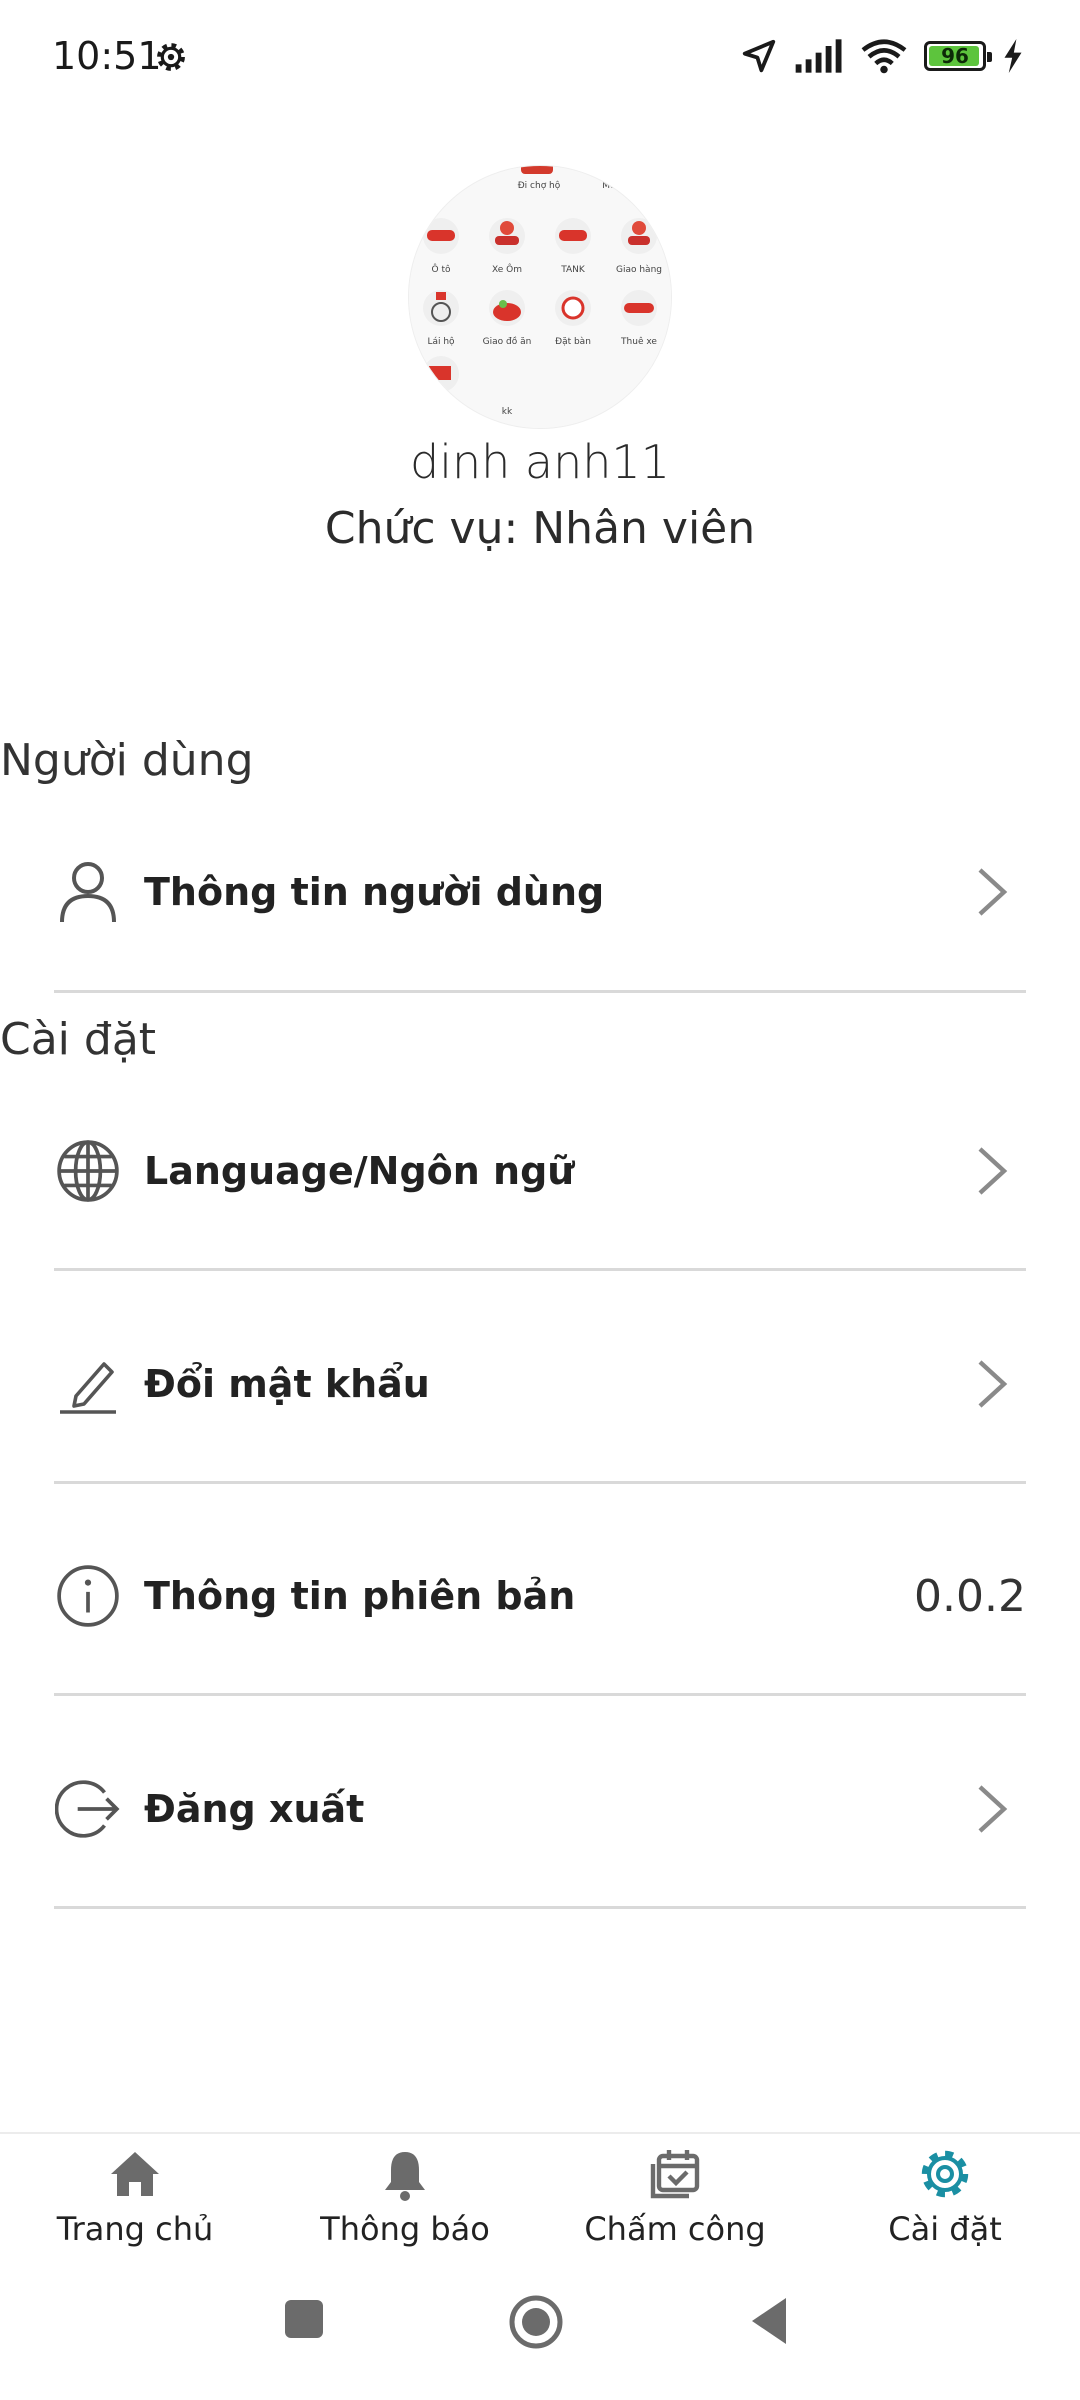 Image resolution: width=1080 pixels, height=2400 pixels. Describe the element at coordinates (135, 2174) in the screenshot. I see `home-icon` at that location.